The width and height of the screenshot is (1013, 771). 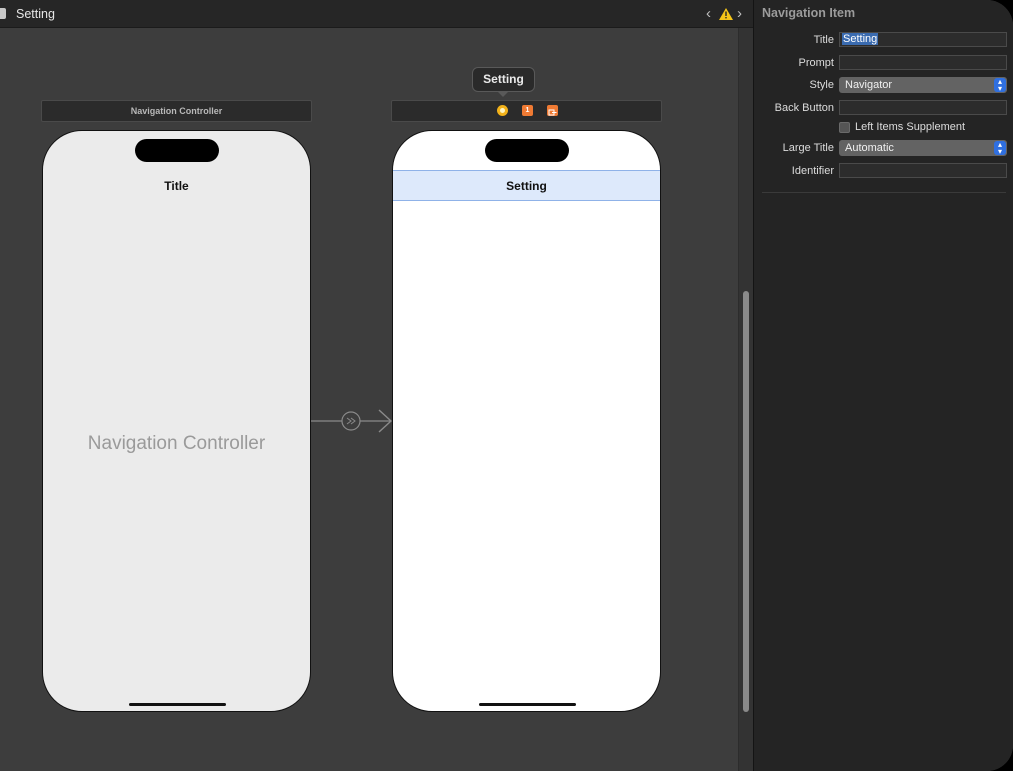 I want to click on prompt-label: Prompt, so click(x=816, y=63).